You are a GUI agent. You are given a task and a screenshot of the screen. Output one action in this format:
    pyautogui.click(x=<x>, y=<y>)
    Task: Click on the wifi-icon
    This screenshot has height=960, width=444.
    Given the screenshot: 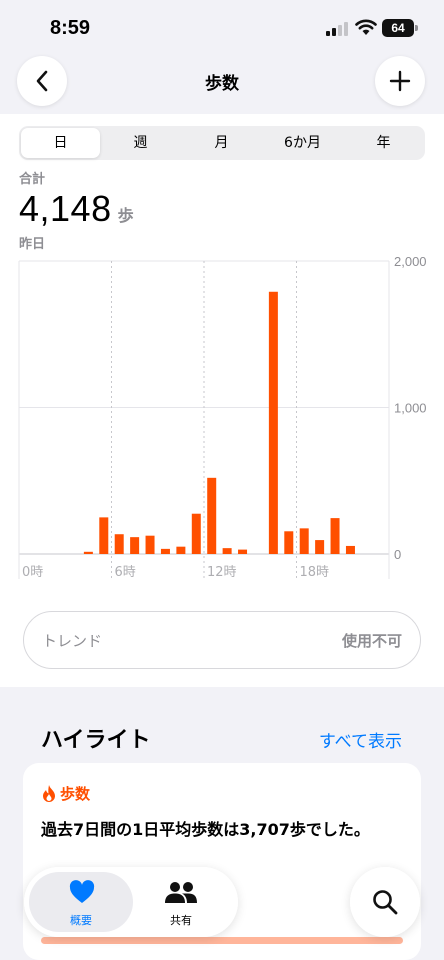 What is the action you would take?
    pyautogui.click(x=366, y=27)
    